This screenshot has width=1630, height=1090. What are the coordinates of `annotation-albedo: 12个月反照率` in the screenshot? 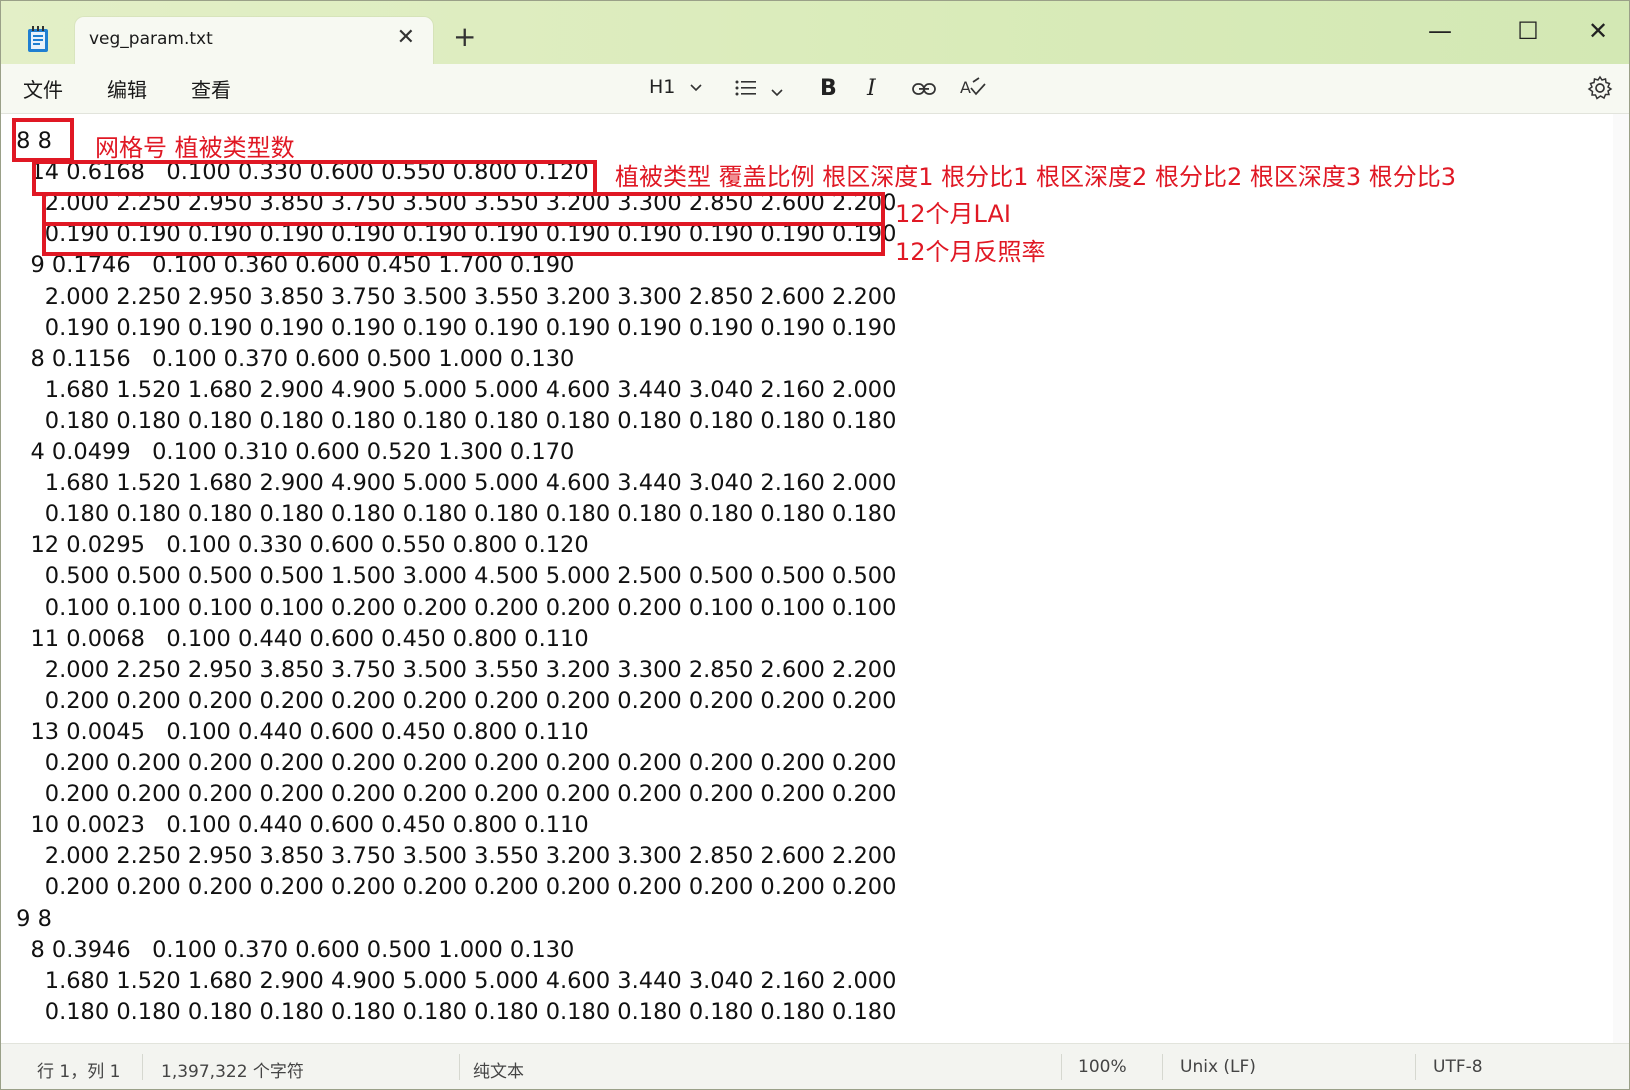 It's located at (970, 252).